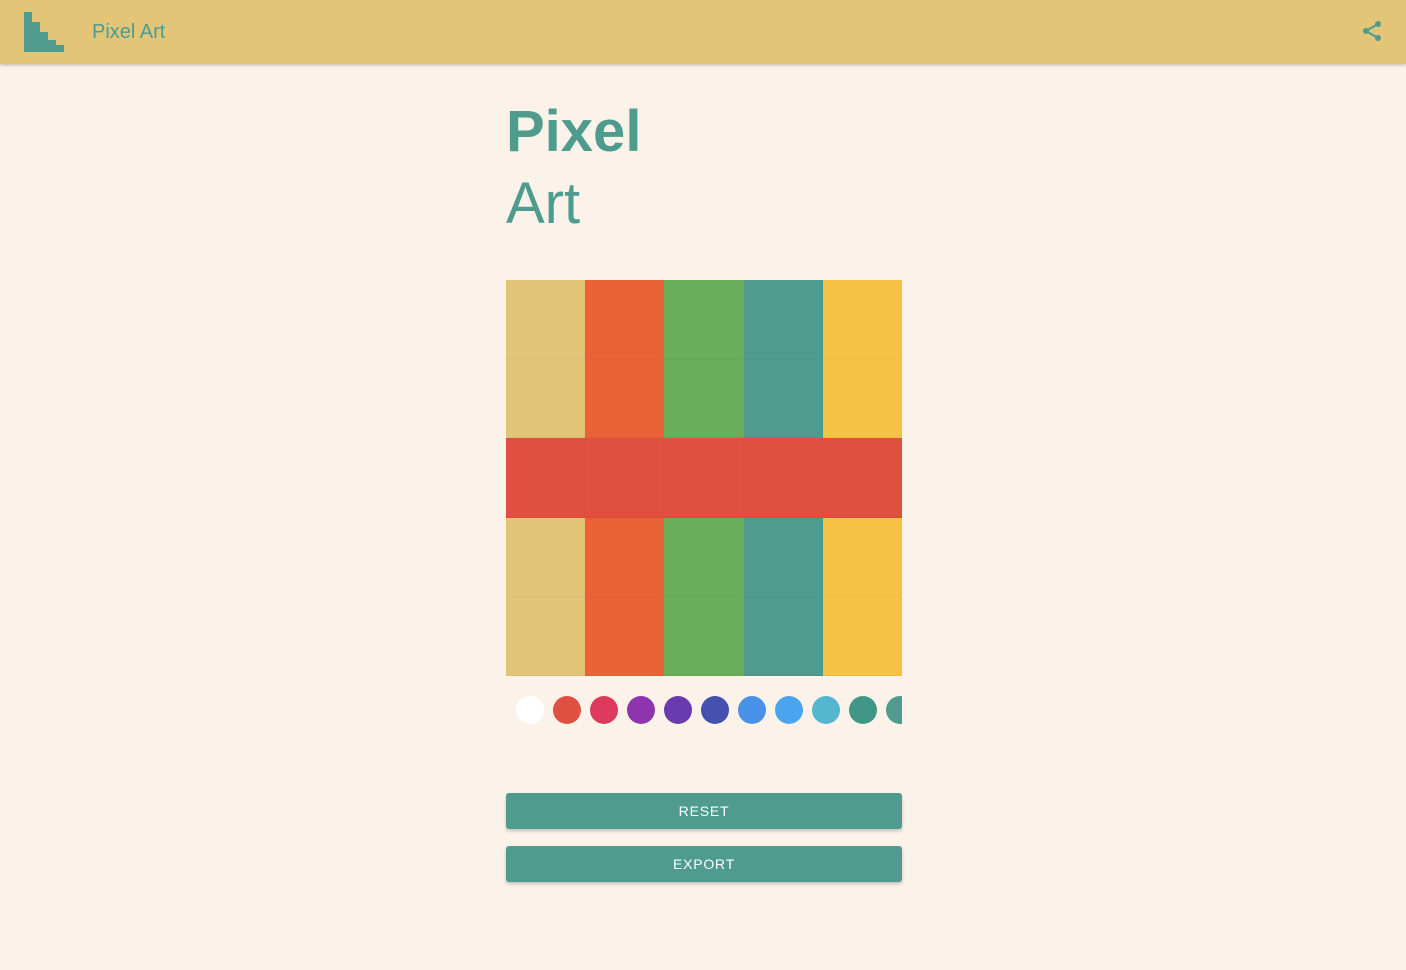 This screenshot has width=1406, height=970. Describe the element at coordinates (1372, 31) in the screenshot. I see `share-icon` at that location.